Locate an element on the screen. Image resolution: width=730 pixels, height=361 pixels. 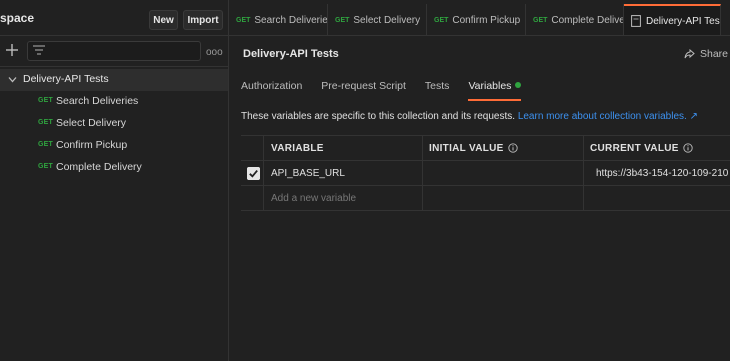
collection-name: Delivery-API Tests is located at coordinates (66, 79).